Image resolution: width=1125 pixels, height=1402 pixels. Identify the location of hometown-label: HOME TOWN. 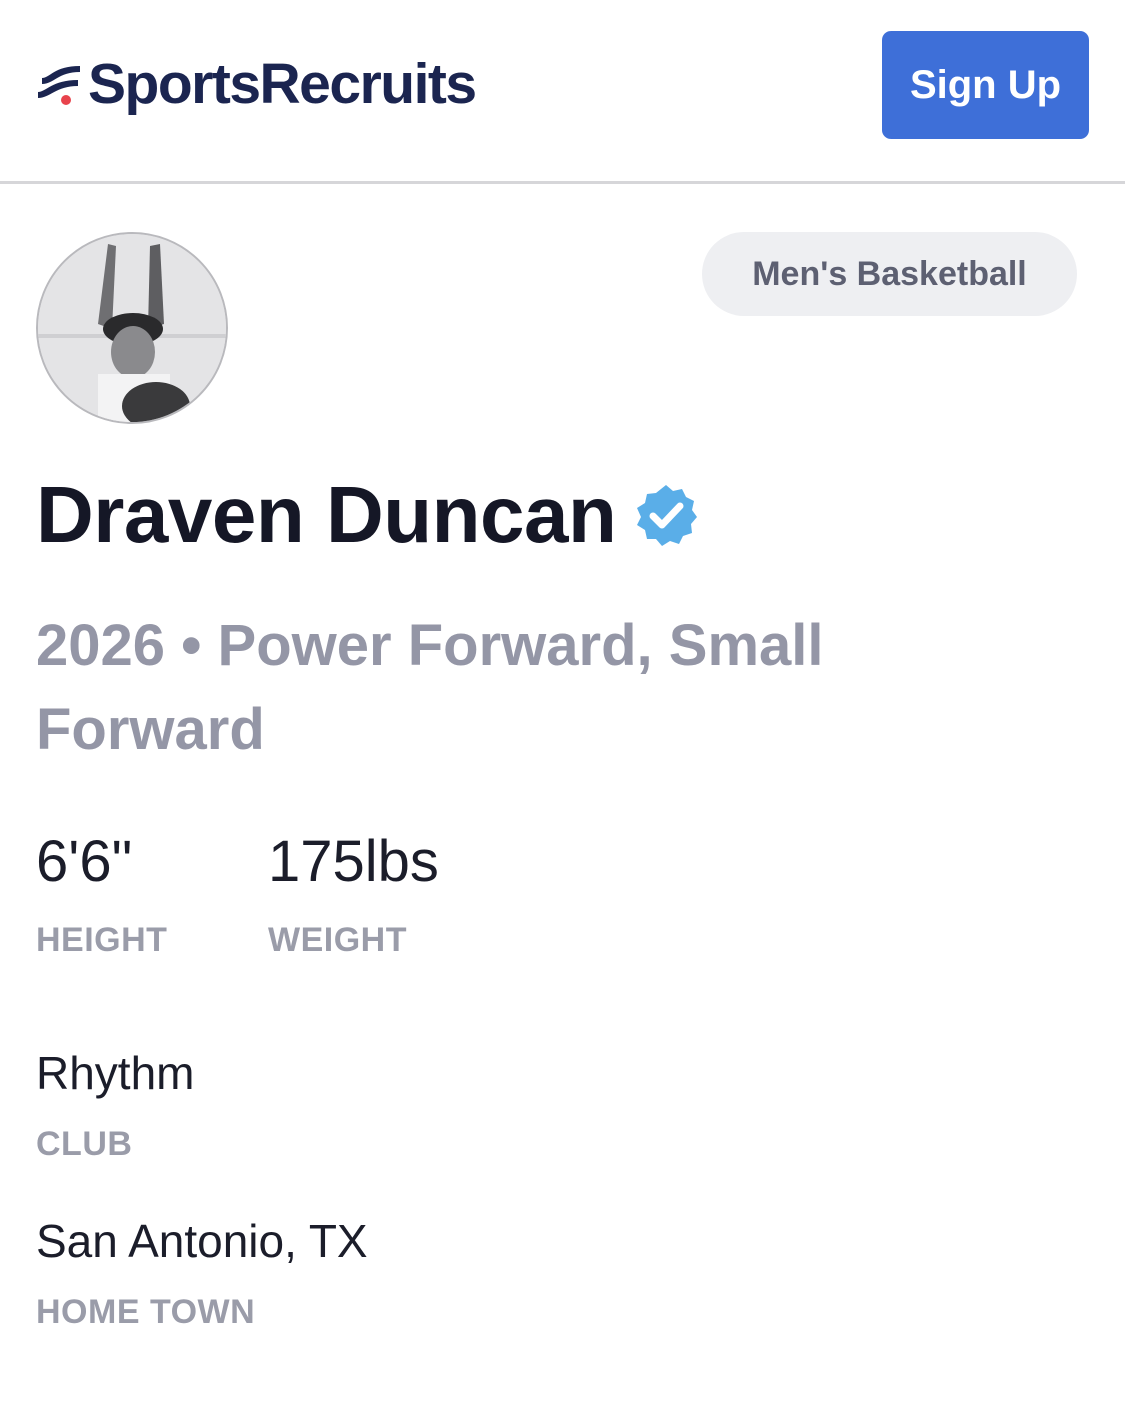
(146, 1312).